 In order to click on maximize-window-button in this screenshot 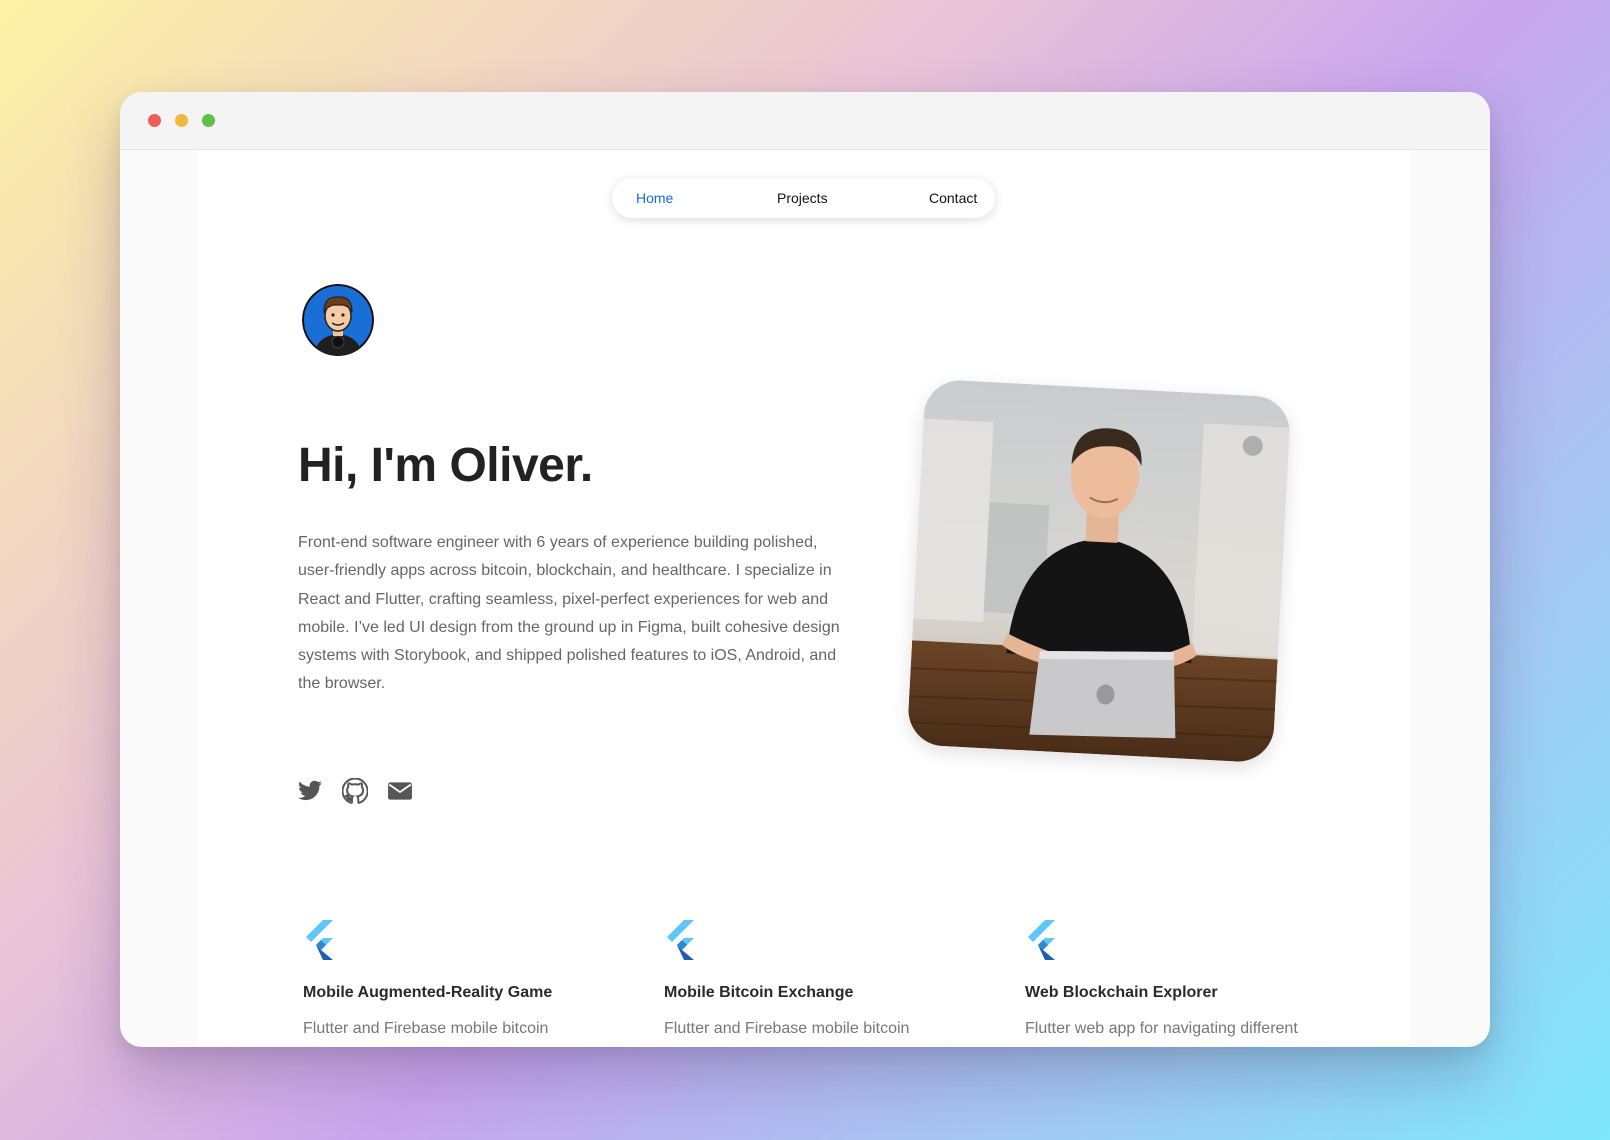, I will do `click(208, 120)`.